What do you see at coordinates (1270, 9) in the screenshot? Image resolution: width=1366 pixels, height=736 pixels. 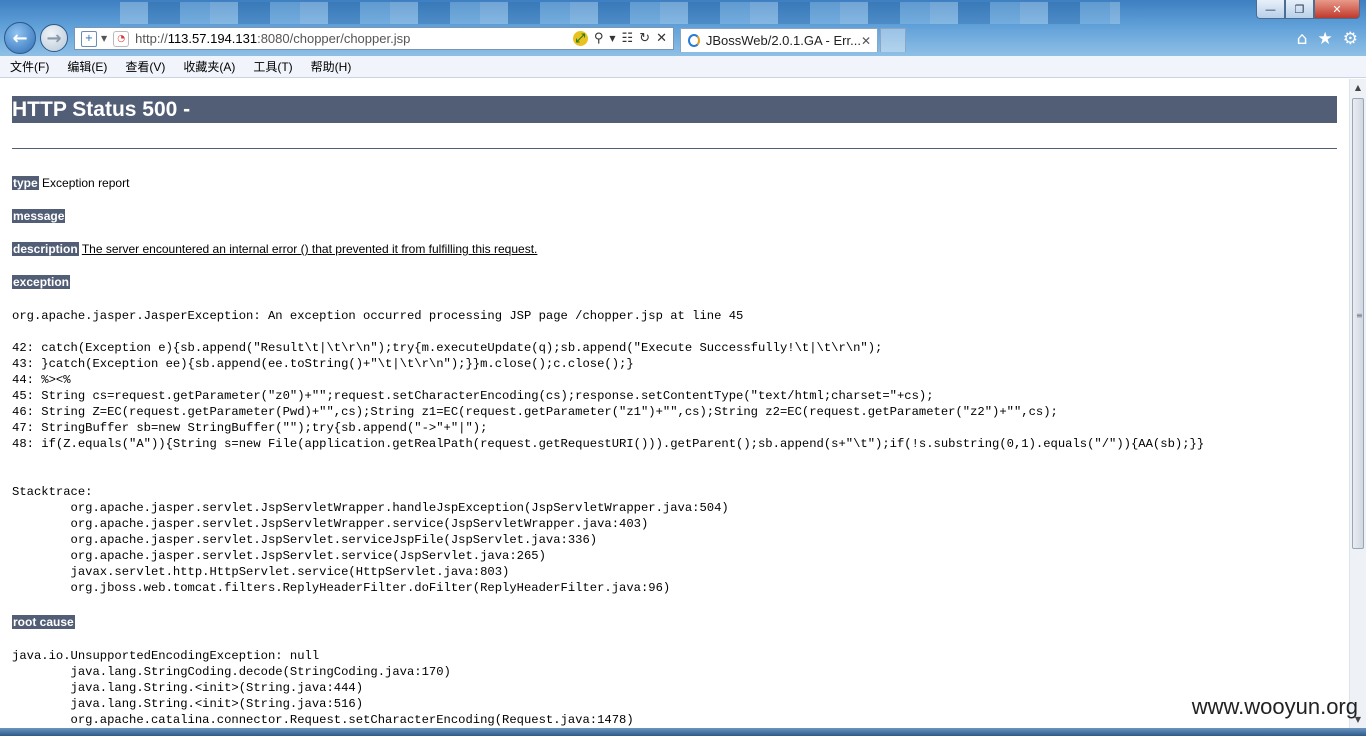 I see `minimize-button: —` at bounding box center [1270, 9].